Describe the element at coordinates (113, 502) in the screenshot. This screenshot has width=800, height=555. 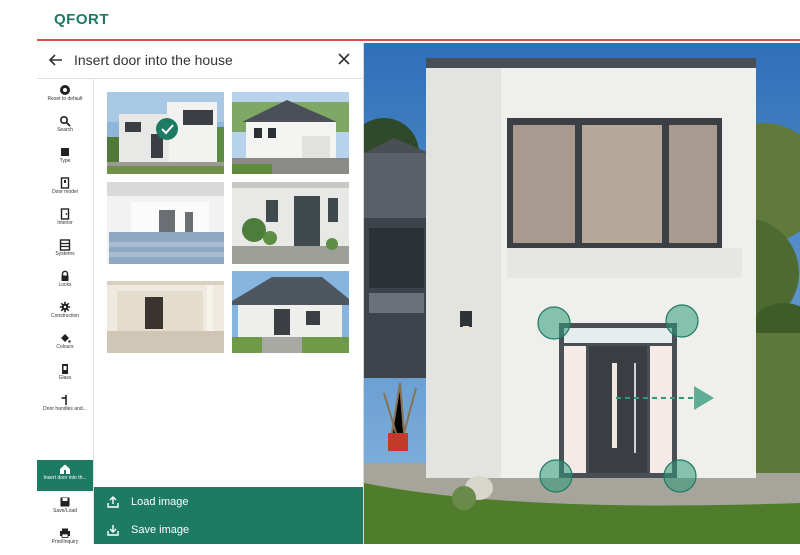
I see `upload-icon` at that location.